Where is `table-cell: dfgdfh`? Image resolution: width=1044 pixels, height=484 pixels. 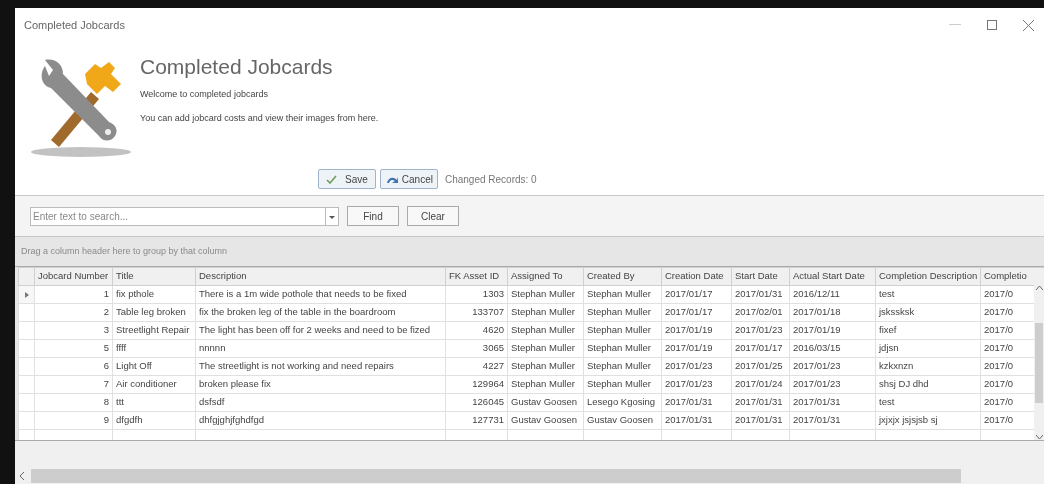
table-cell: dfgdfh is located at coordinates (154, 420).